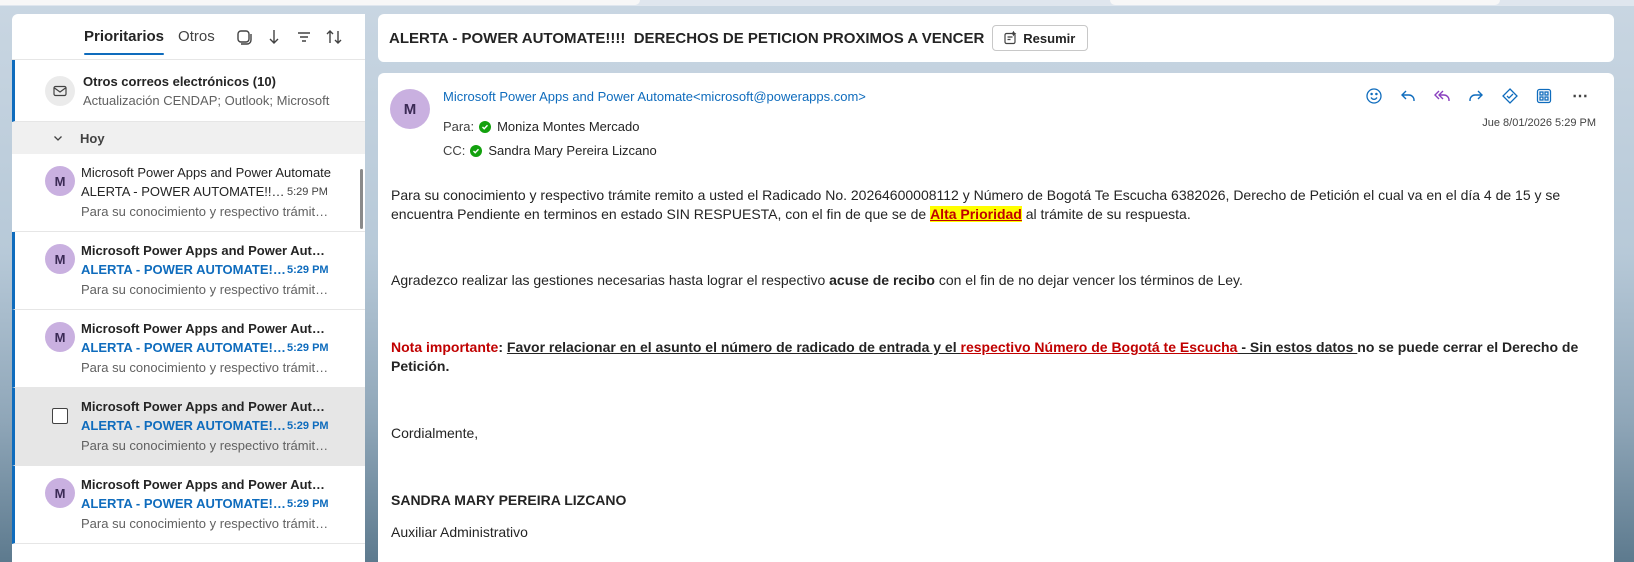 The image size is (1634, 562). I want to click on summarize-label: Resumir, so click(1049, 38).